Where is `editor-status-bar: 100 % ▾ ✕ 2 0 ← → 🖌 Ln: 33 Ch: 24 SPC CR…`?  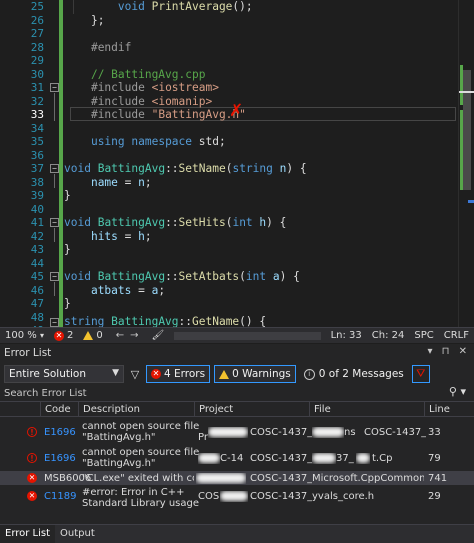
editor-status-bar: 100 % ▾ ✕ 2 0 ← → 🖌 Ln: 33 Ch: 24 SPC CR… is located at coordinates (237, 335).